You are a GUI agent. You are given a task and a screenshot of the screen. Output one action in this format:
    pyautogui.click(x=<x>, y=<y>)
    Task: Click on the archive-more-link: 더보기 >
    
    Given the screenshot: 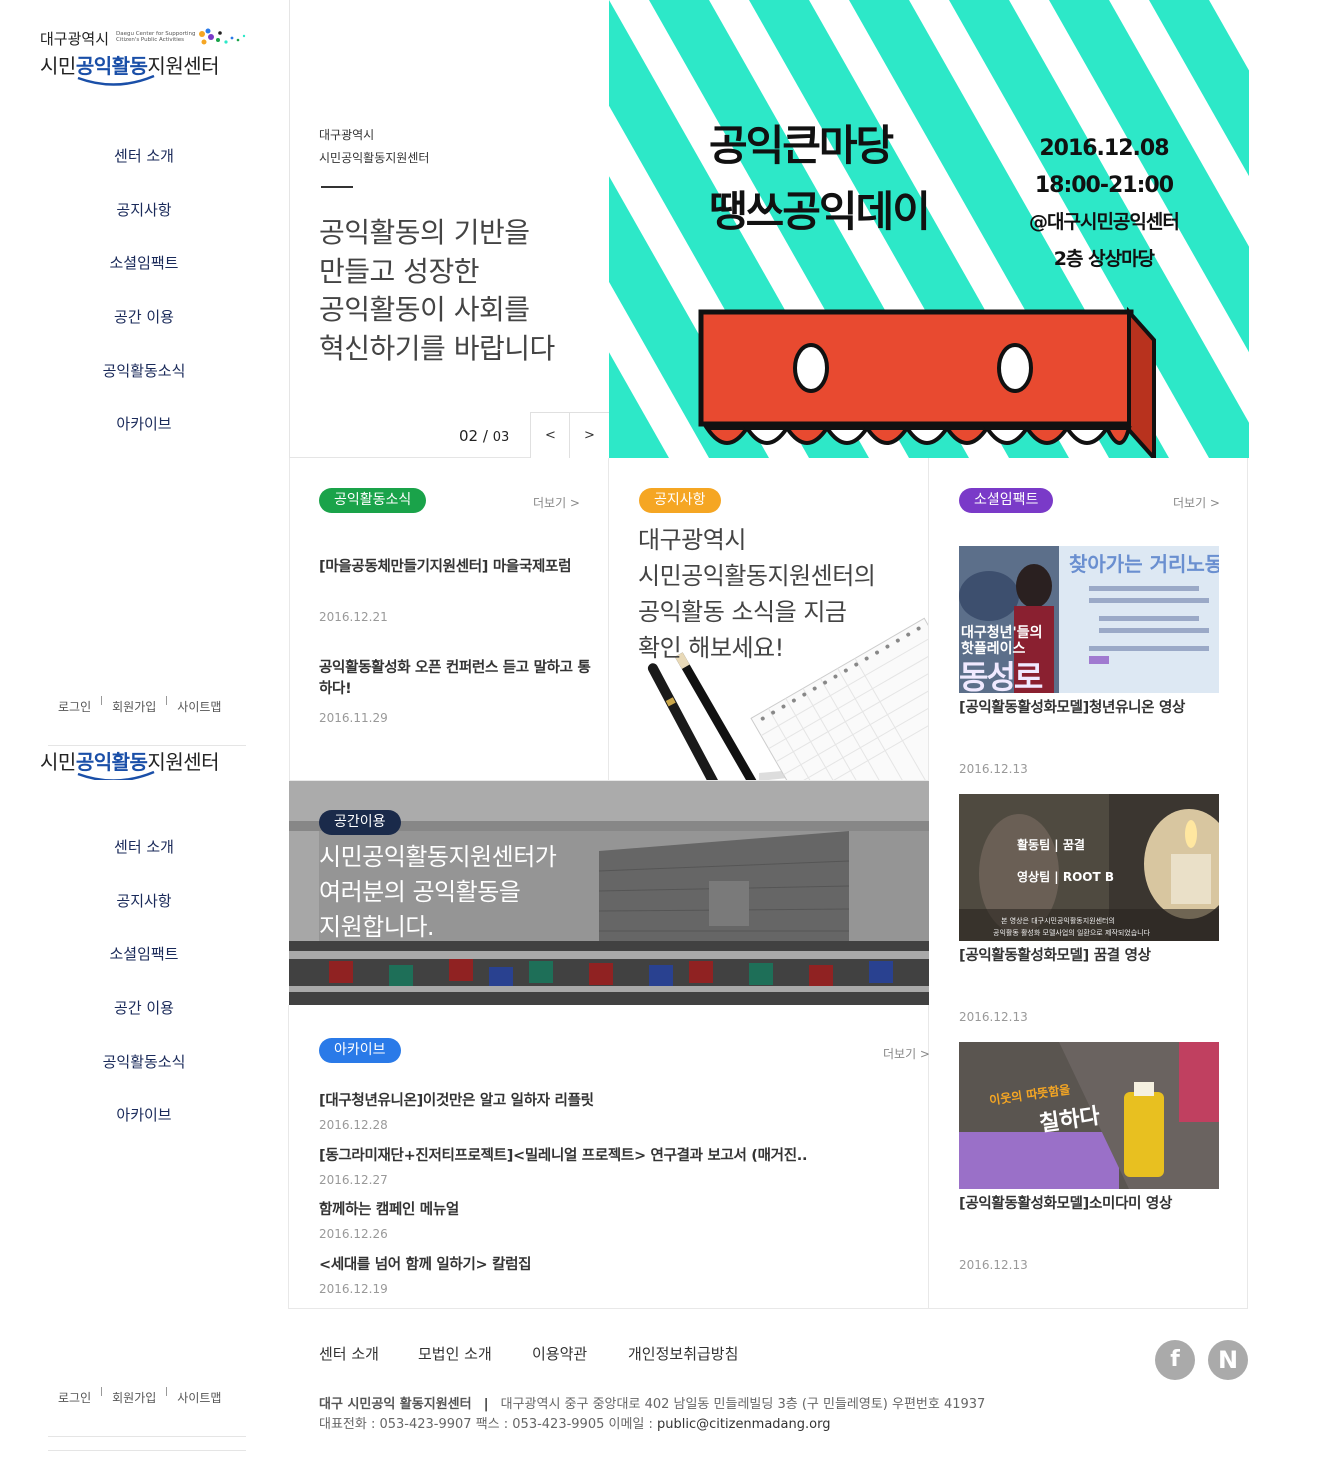 What is the action you would take?
    pyautogui.click(x=906, y=1053)
    